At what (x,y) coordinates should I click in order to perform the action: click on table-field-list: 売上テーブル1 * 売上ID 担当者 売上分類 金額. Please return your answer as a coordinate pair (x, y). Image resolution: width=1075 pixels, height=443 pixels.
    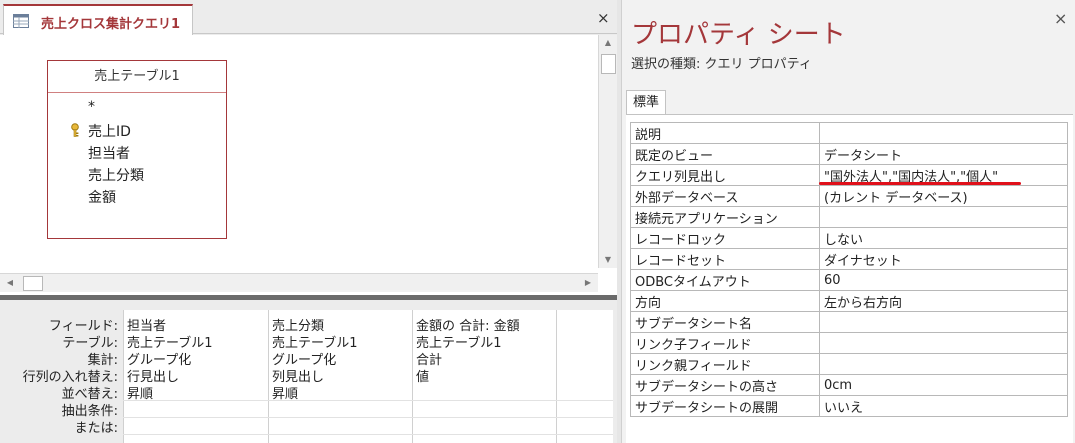
    Looking at the image, I should click on (137, 149).